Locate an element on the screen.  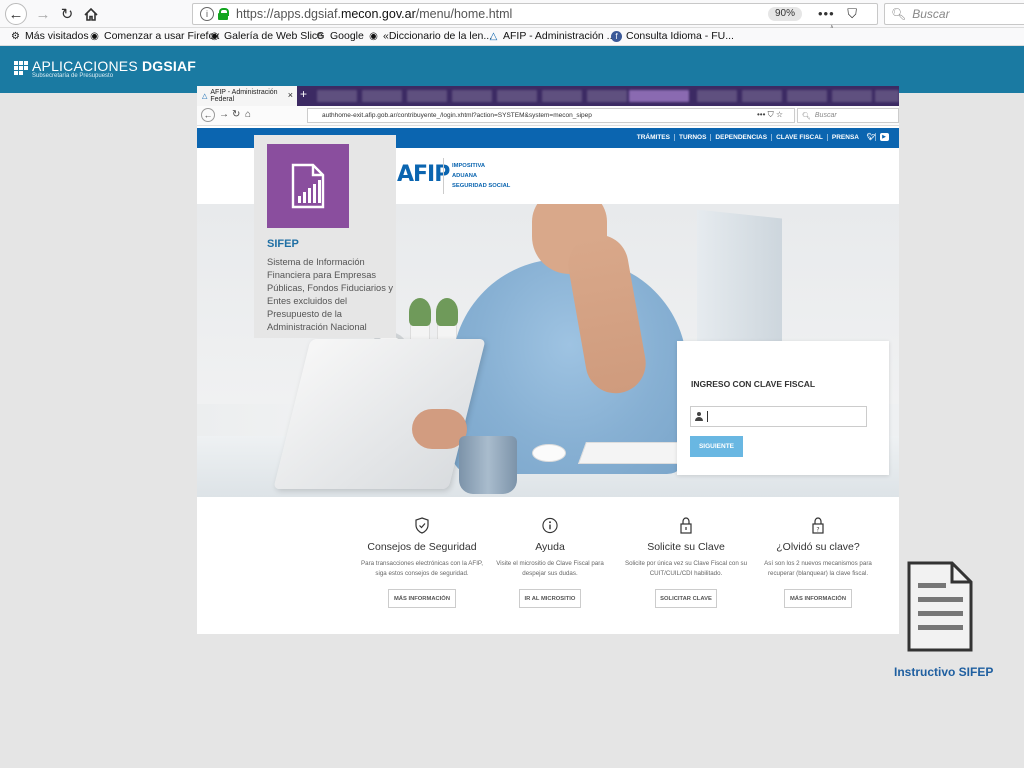
info-icon: i is located at coordinates (207, 14).